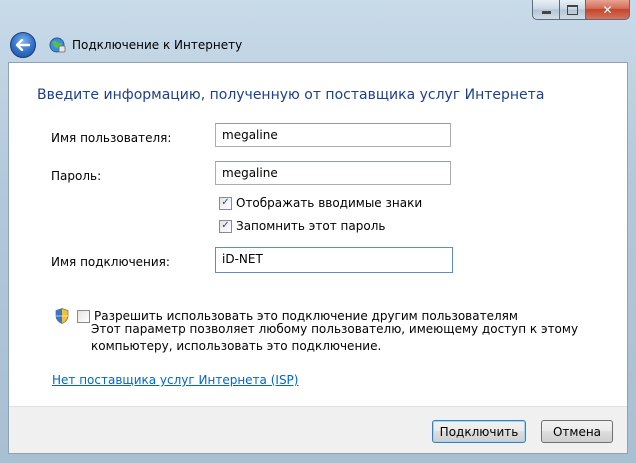 This screenshot has height=463, width=636. I want to click on close-button: ✕, so click(608, 10).